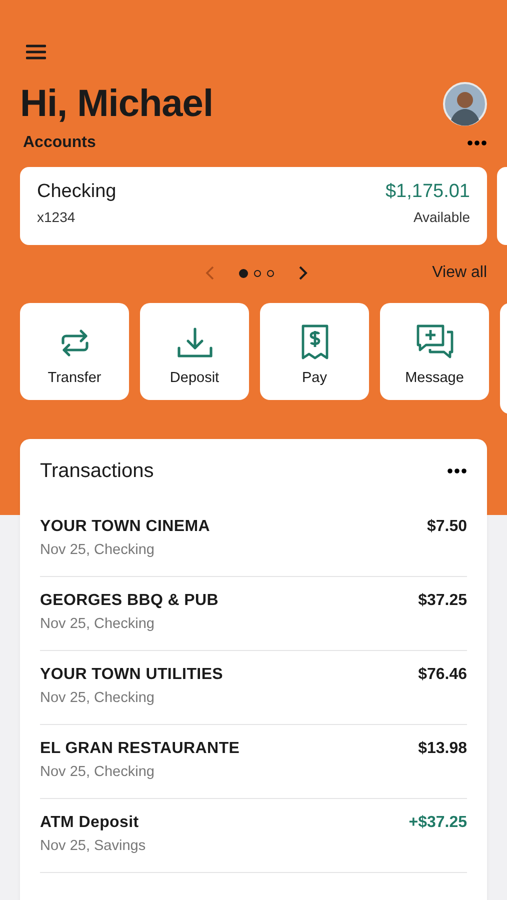 The image size is (507, 900). What do you see at coordinates (442, 601) in the screenshot?
I see `transaction-amount: $37.25` at bounding box center [442, 601].